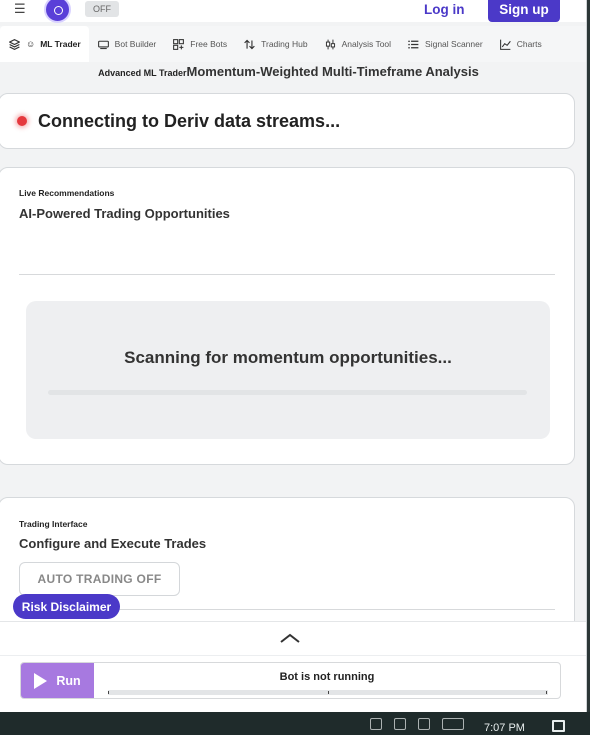 The image size is (590, 735). Describe the element at coordinates (295, 723) in the screenshot. I see `os-taskbar: 7:07 PM` at that location.